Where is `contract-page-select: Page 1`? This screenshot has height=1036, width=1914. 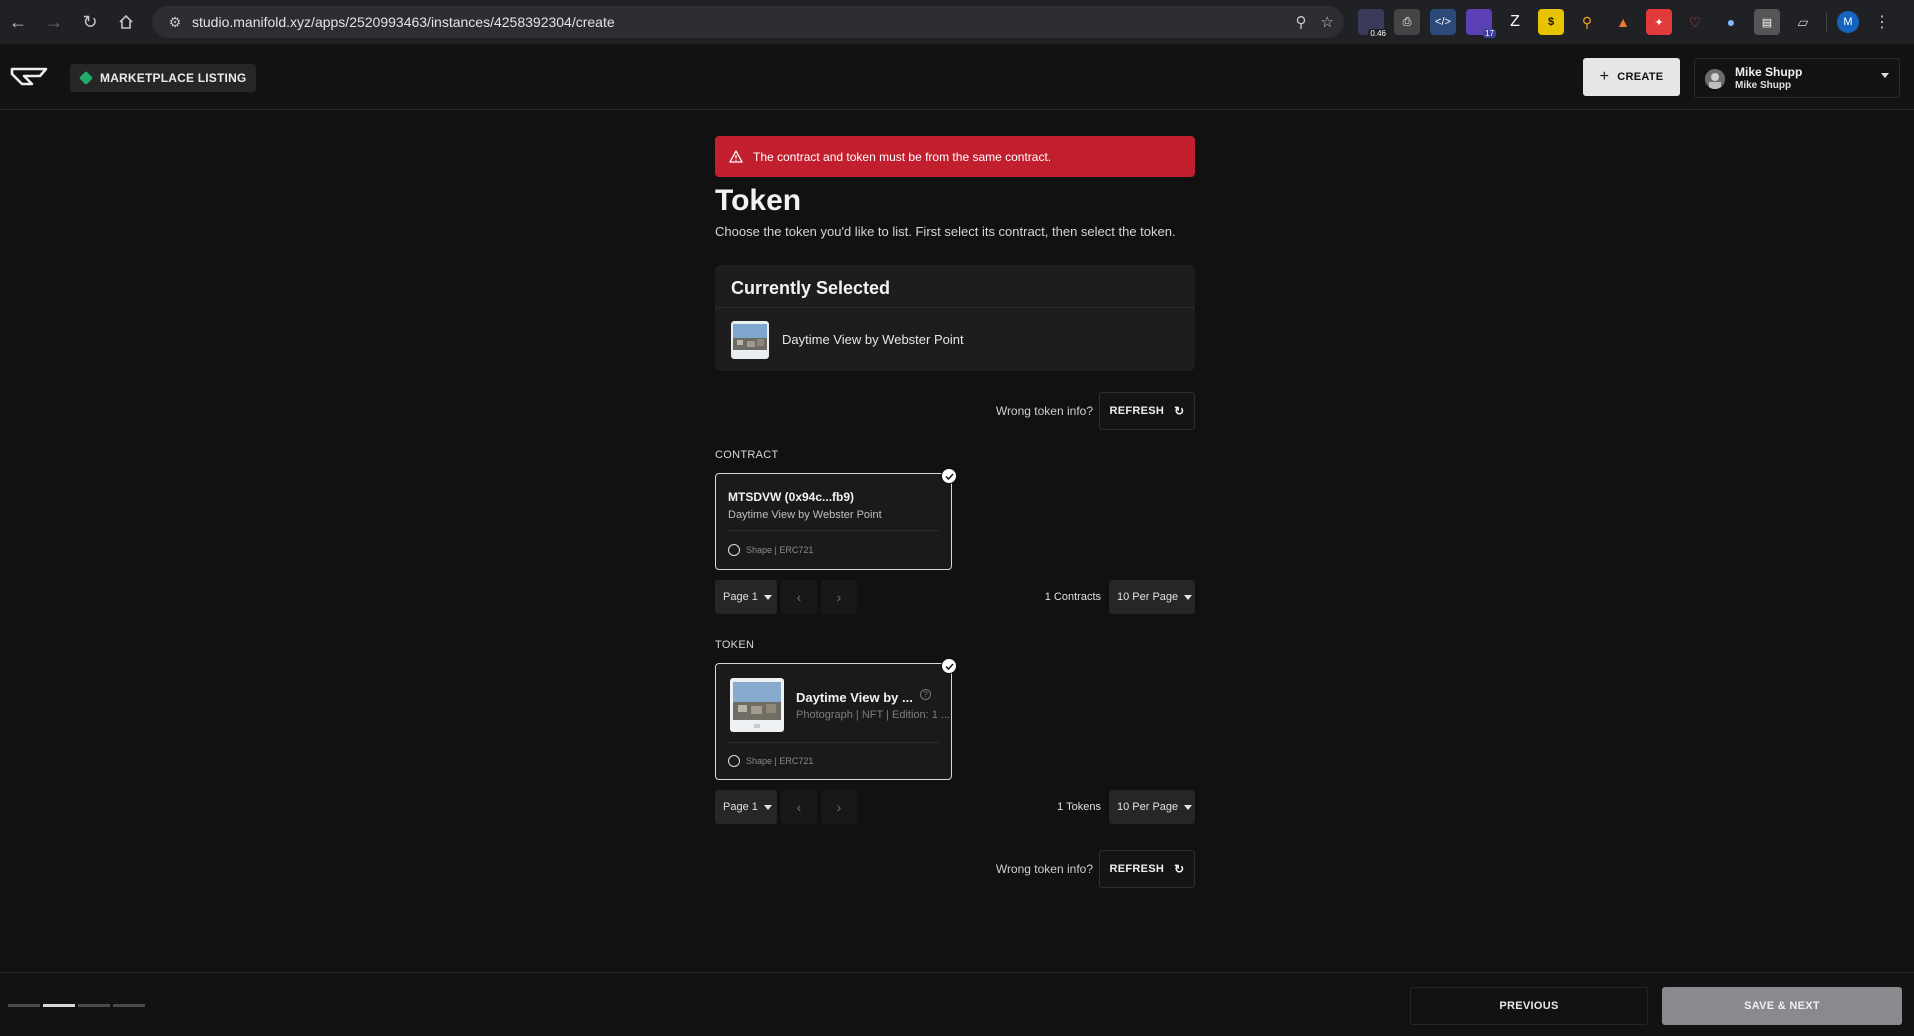 contract-page-select: Page 1 is located at coordinates (746, 597).